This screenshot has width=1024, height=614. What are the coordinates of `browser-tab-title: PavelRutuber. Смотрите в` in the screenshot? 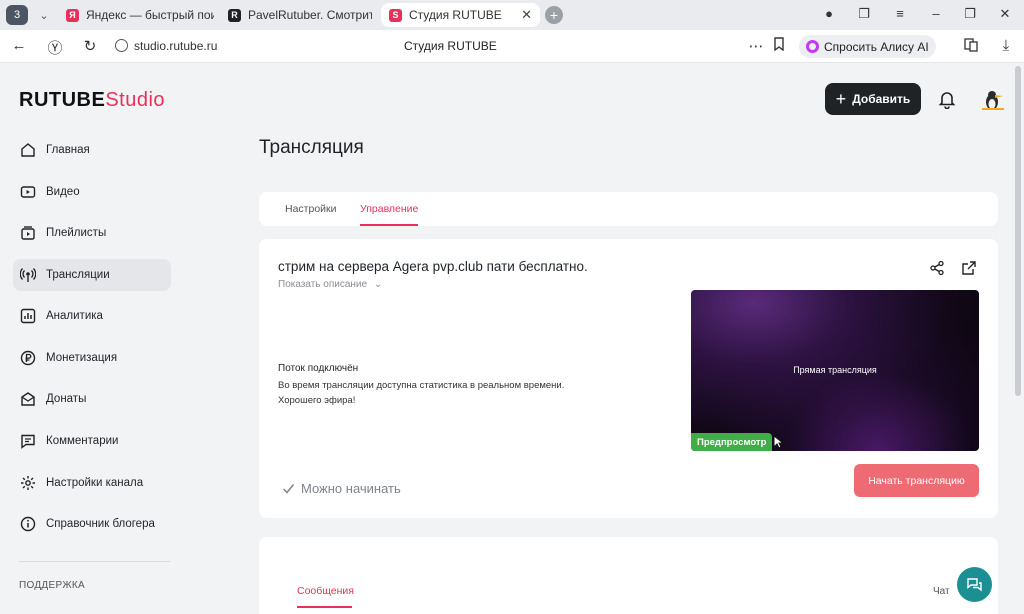 It's located at (310, 15).